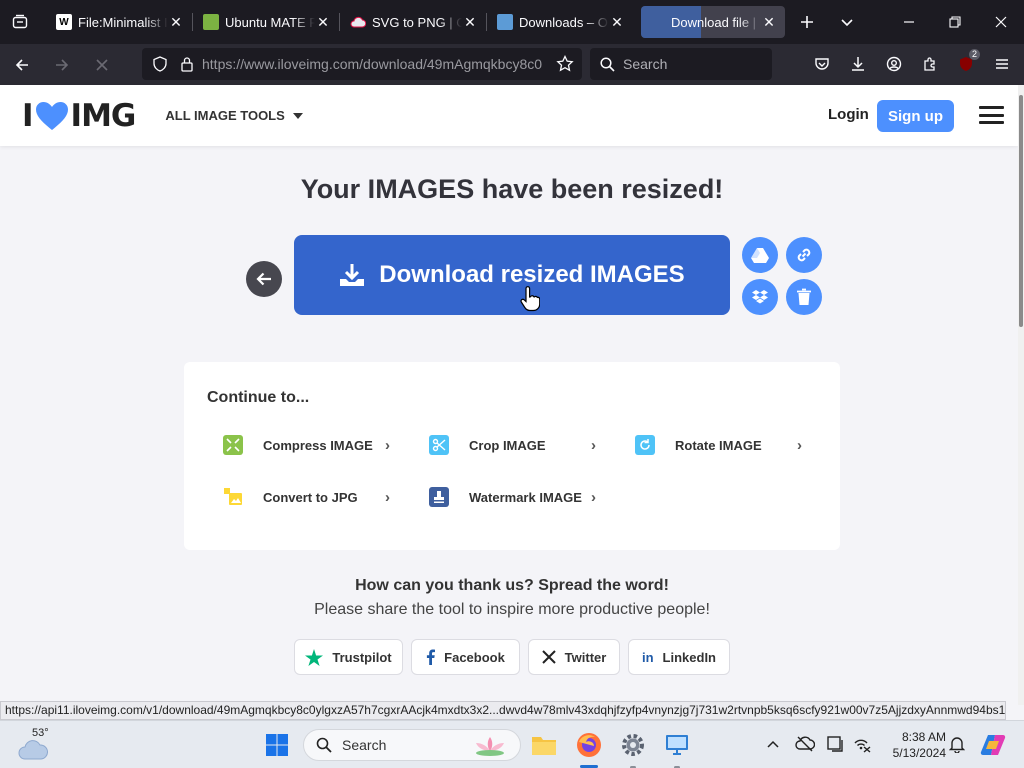 This screenshot has height=768, width=1024. Describe the element at coordinates (515, 497) in the screenshot. I see `continue-watermark-image: Watermark IMAGE ›` at that location.